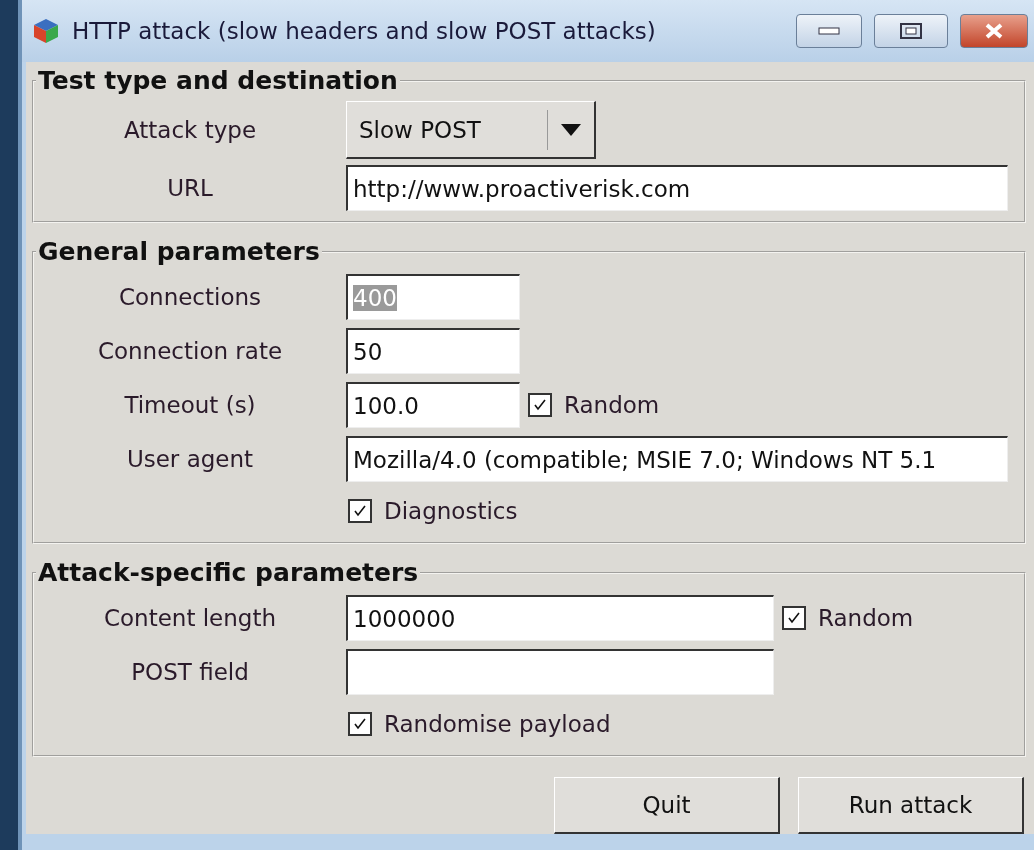  I want to click on minimize-icon, so click(829, 31).